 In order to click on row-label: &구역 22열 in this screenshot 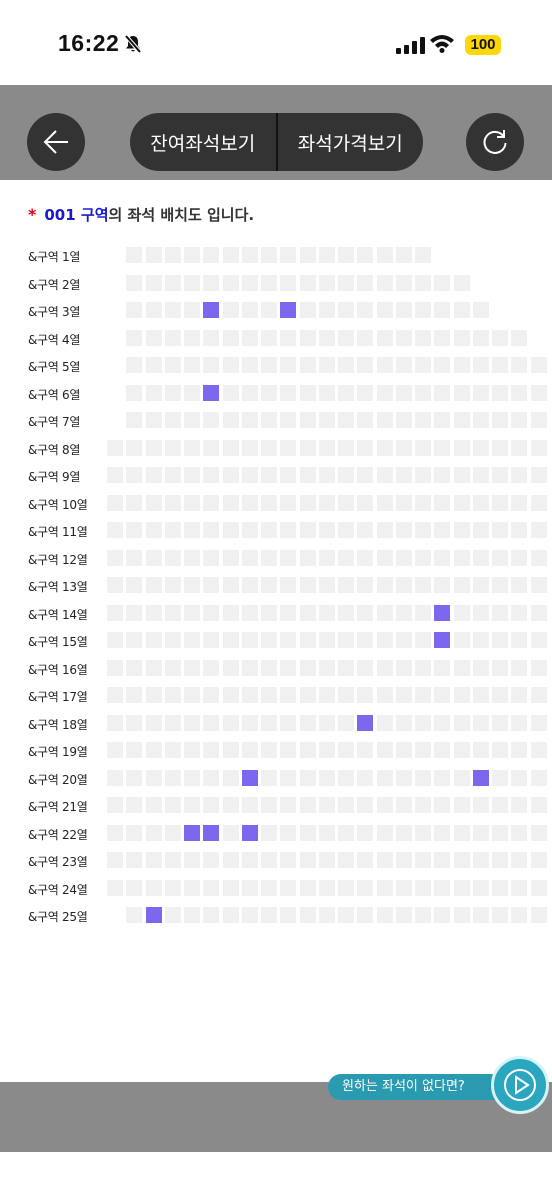, I will do `click(58, 834)`.